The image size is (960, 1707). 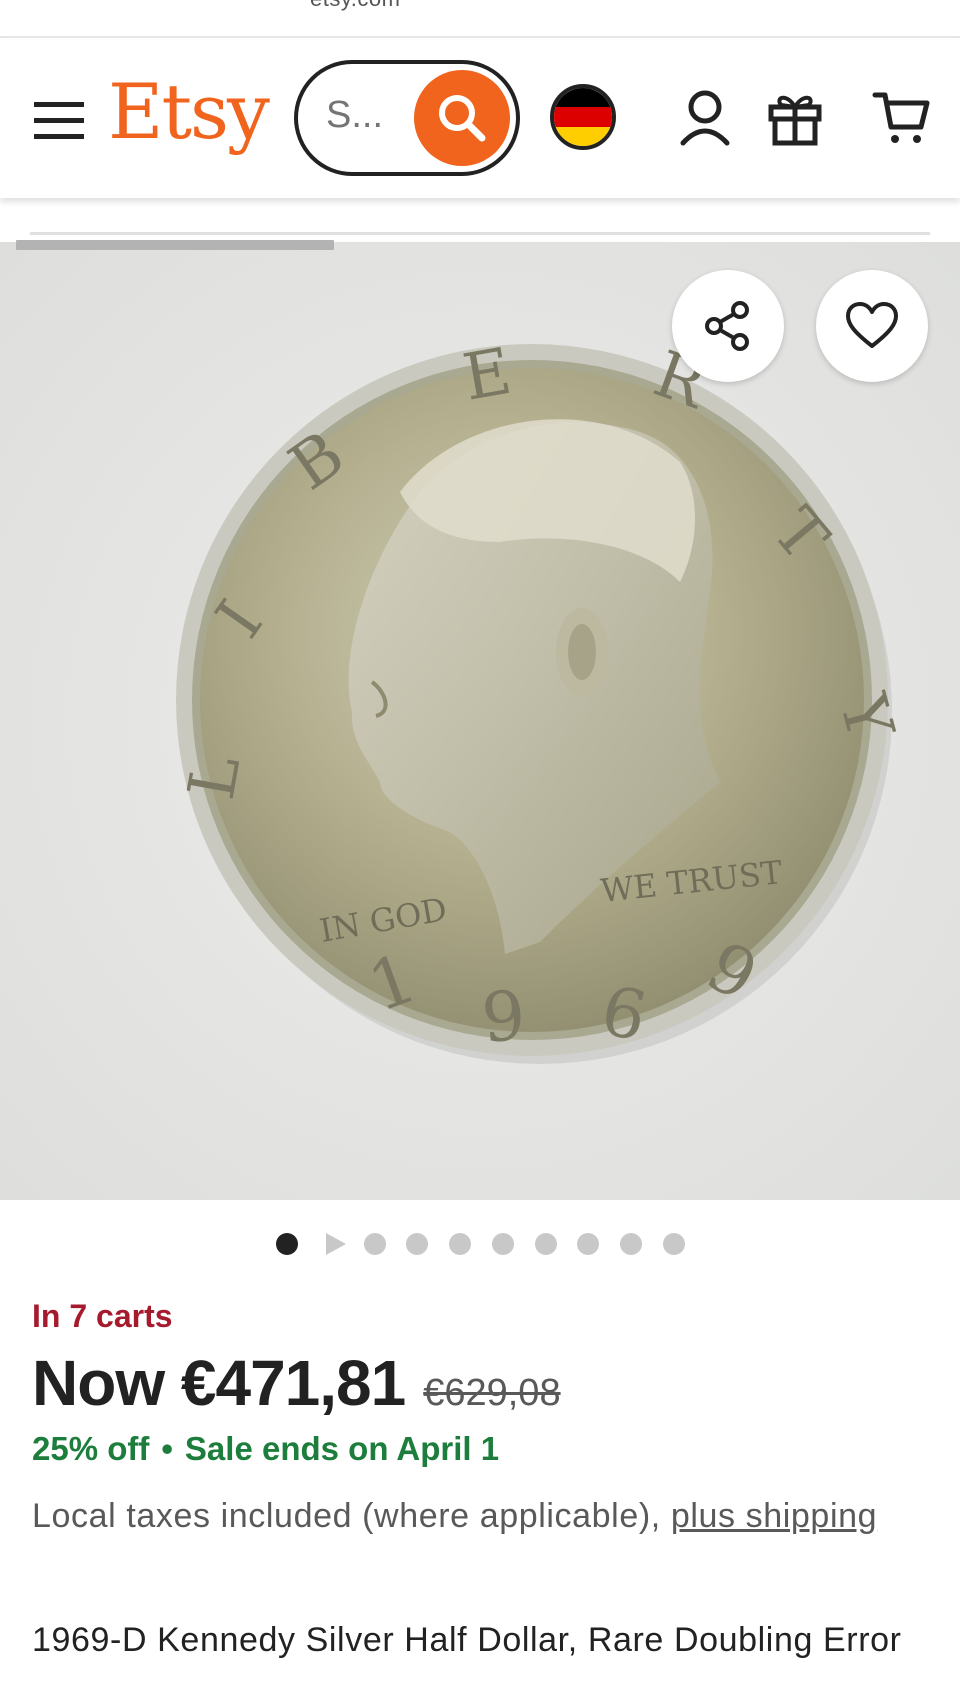 I want to click on header-divider, so click(x=480, y=233).